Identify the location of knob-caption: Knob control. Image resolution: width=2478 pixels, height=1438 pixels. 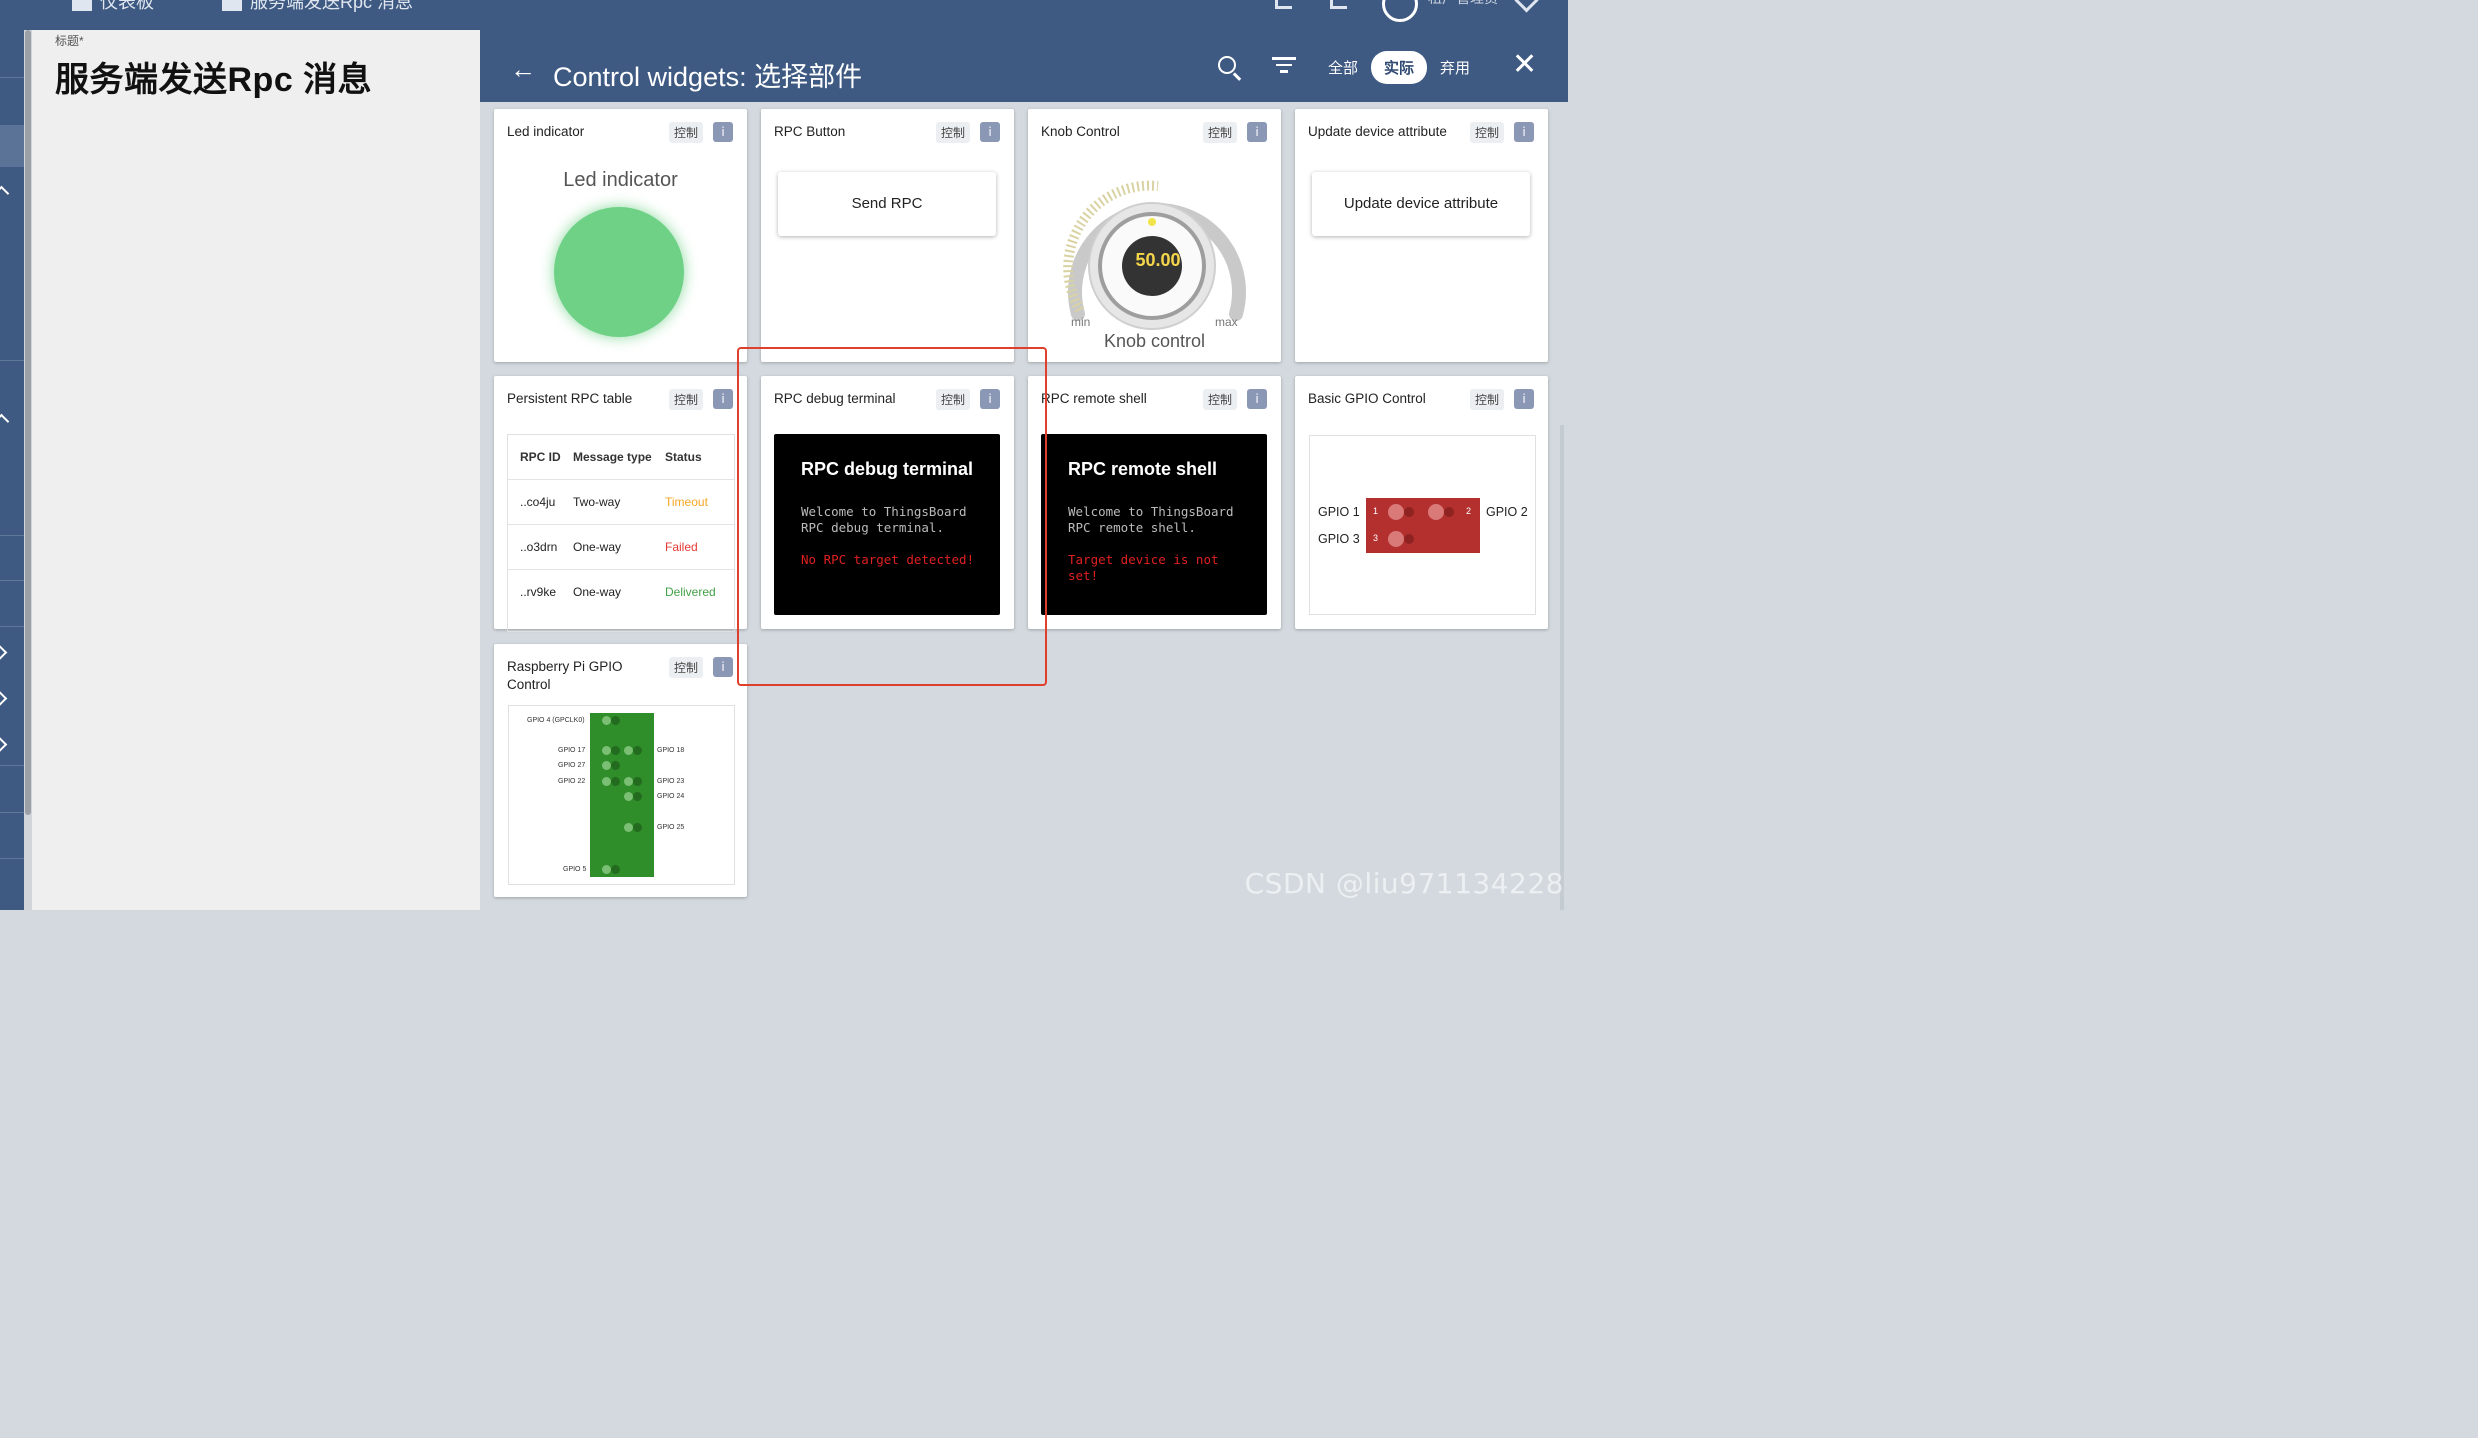
(1154, 341).